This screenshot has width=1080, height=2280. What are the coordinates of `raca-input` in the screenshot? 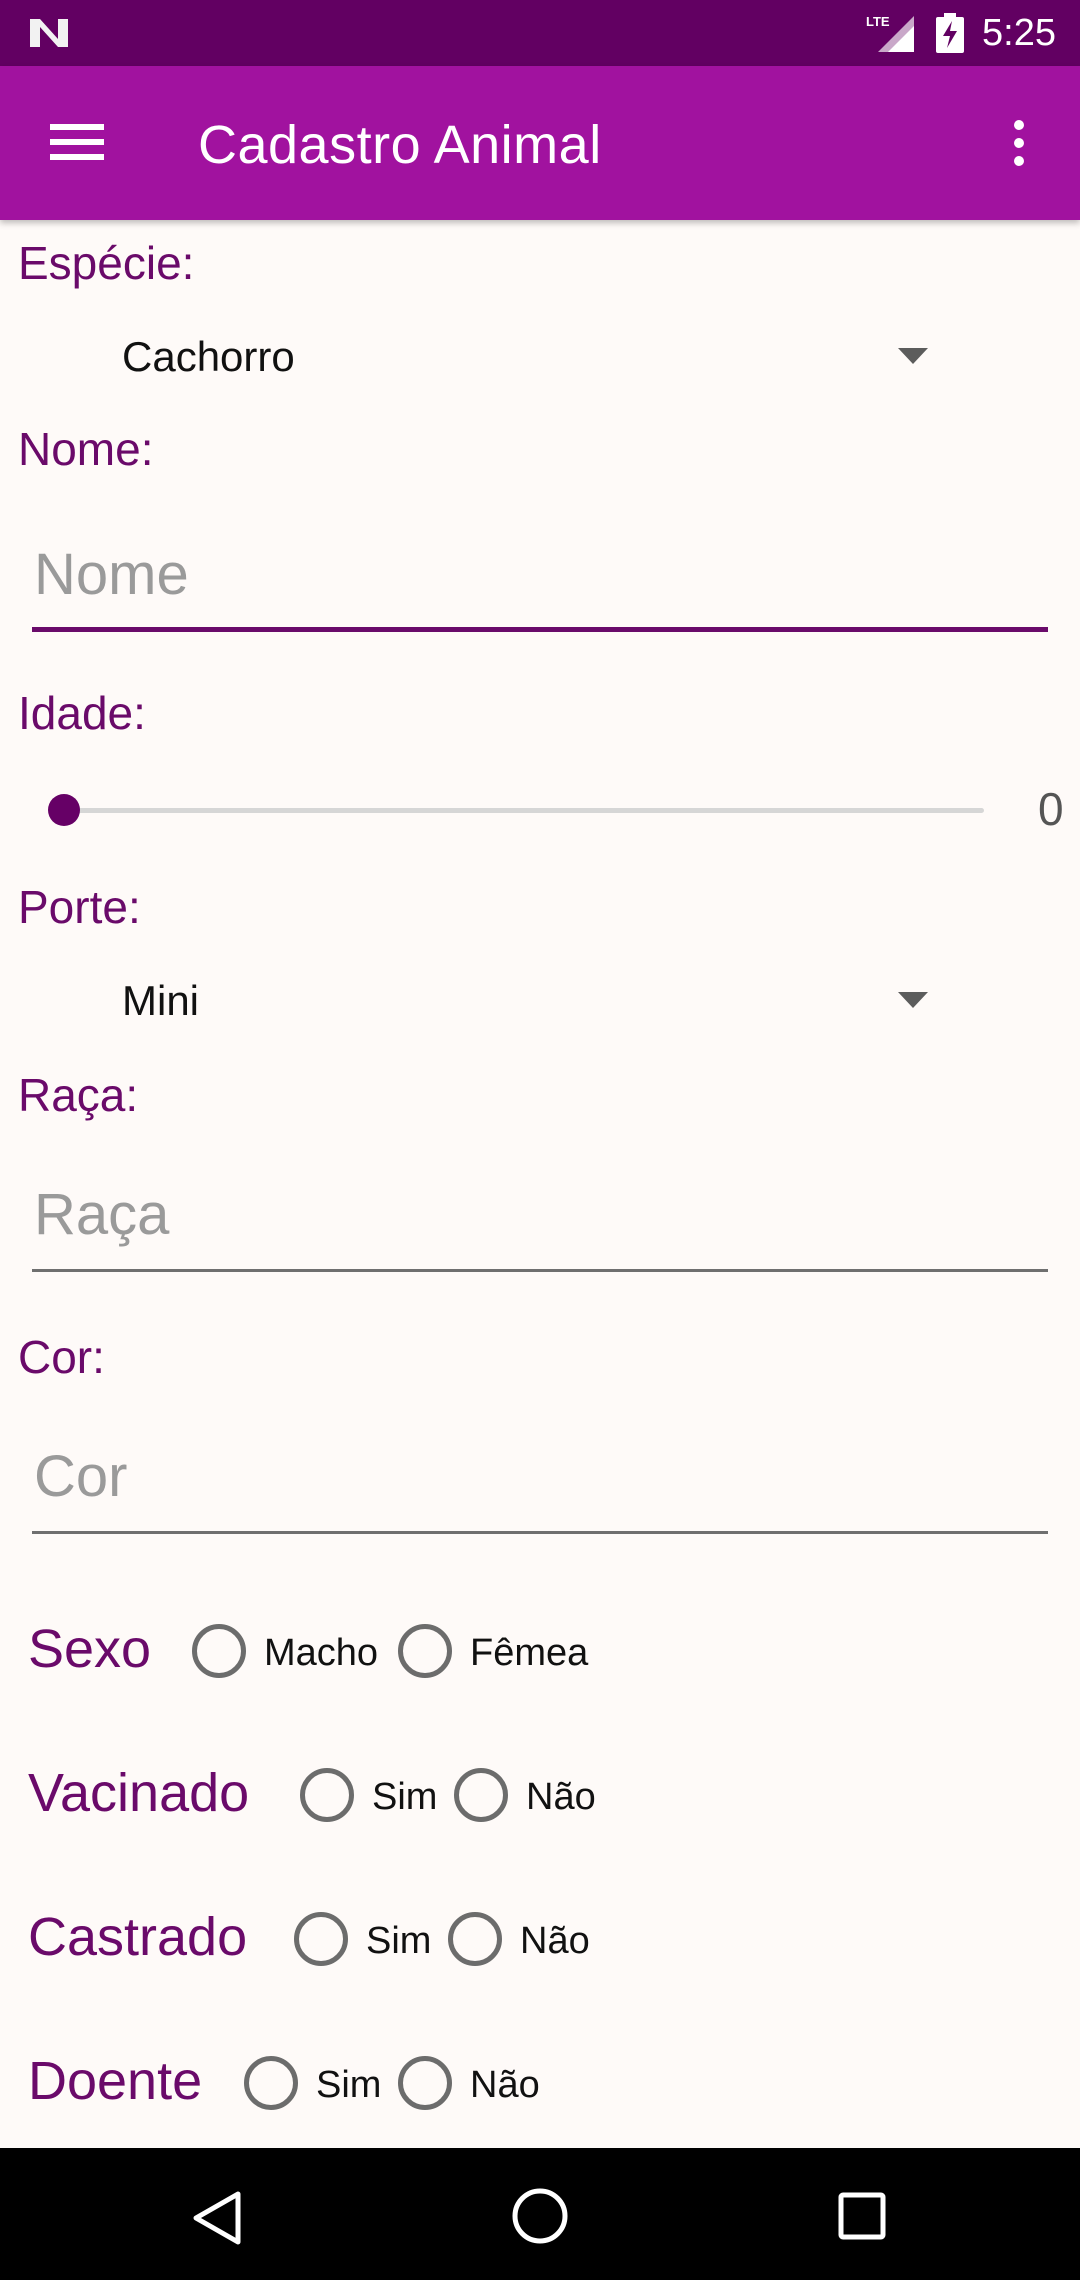 It's located at (540, 1214).